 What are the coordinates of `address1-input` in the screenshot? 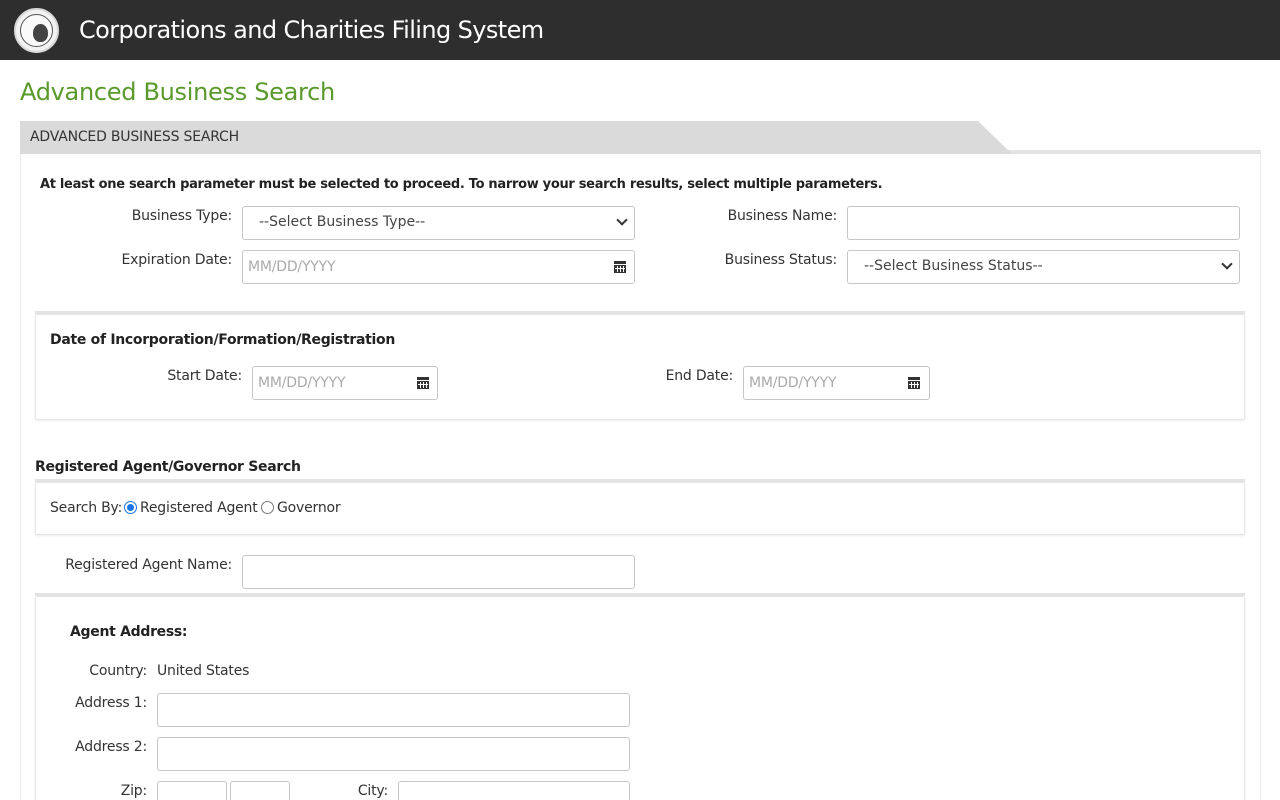 It's located at (393, 710).